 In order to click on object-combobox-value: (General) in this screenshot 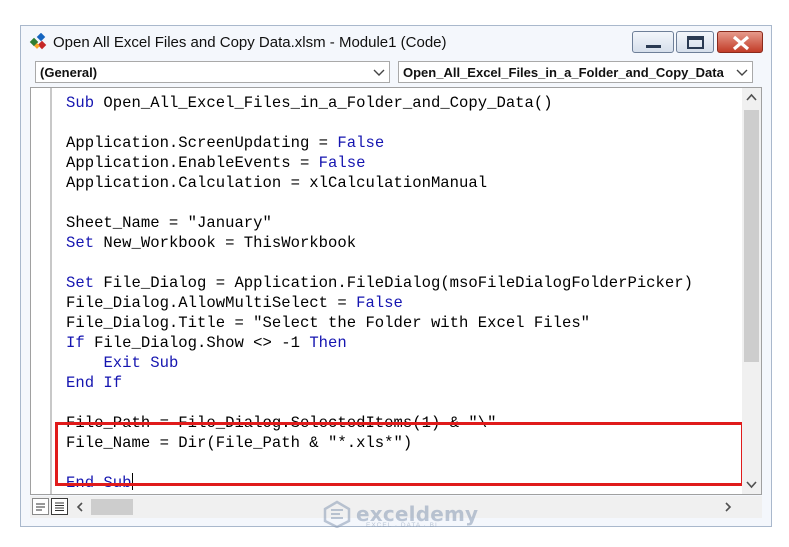, I will do `click(69, 72)`.